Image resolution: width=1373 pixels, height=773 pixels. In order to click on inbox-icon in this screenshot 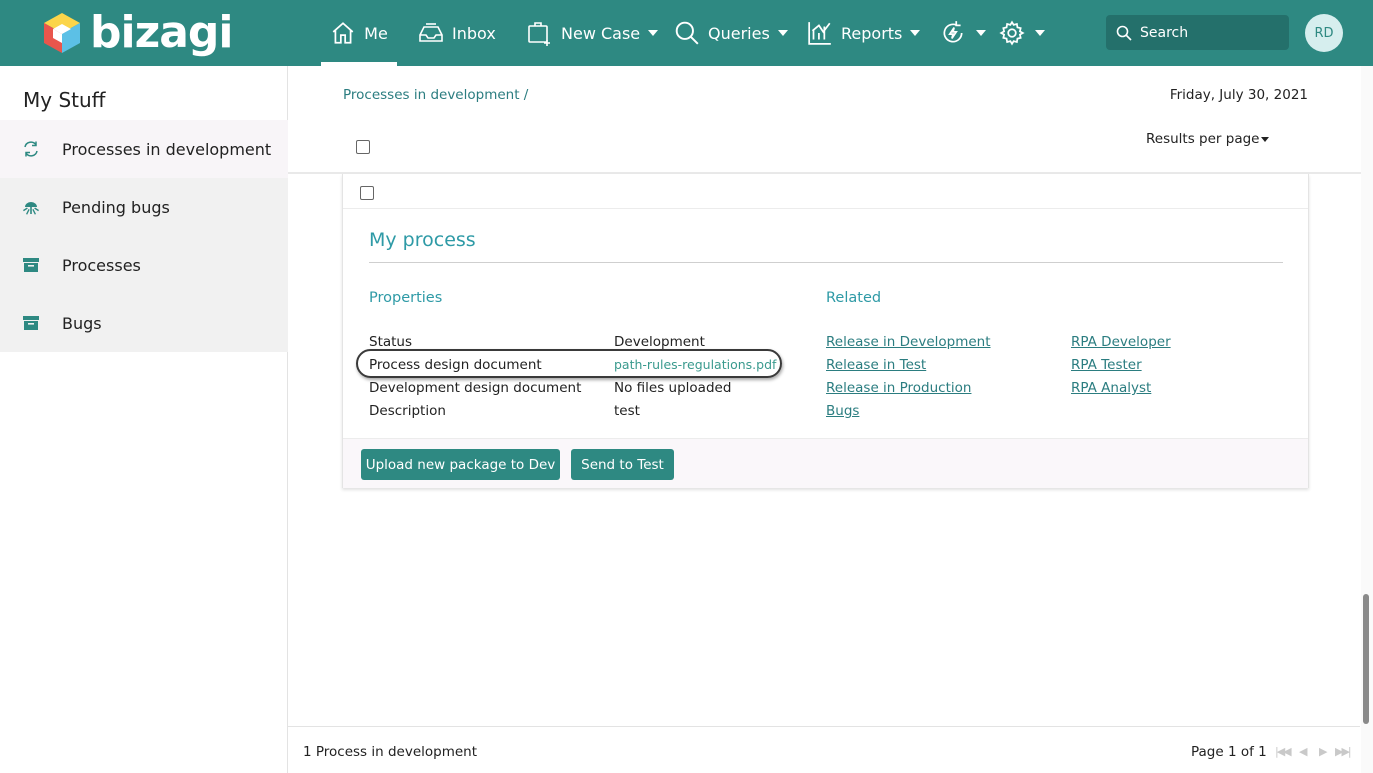, I will do `click(431, 32)`.